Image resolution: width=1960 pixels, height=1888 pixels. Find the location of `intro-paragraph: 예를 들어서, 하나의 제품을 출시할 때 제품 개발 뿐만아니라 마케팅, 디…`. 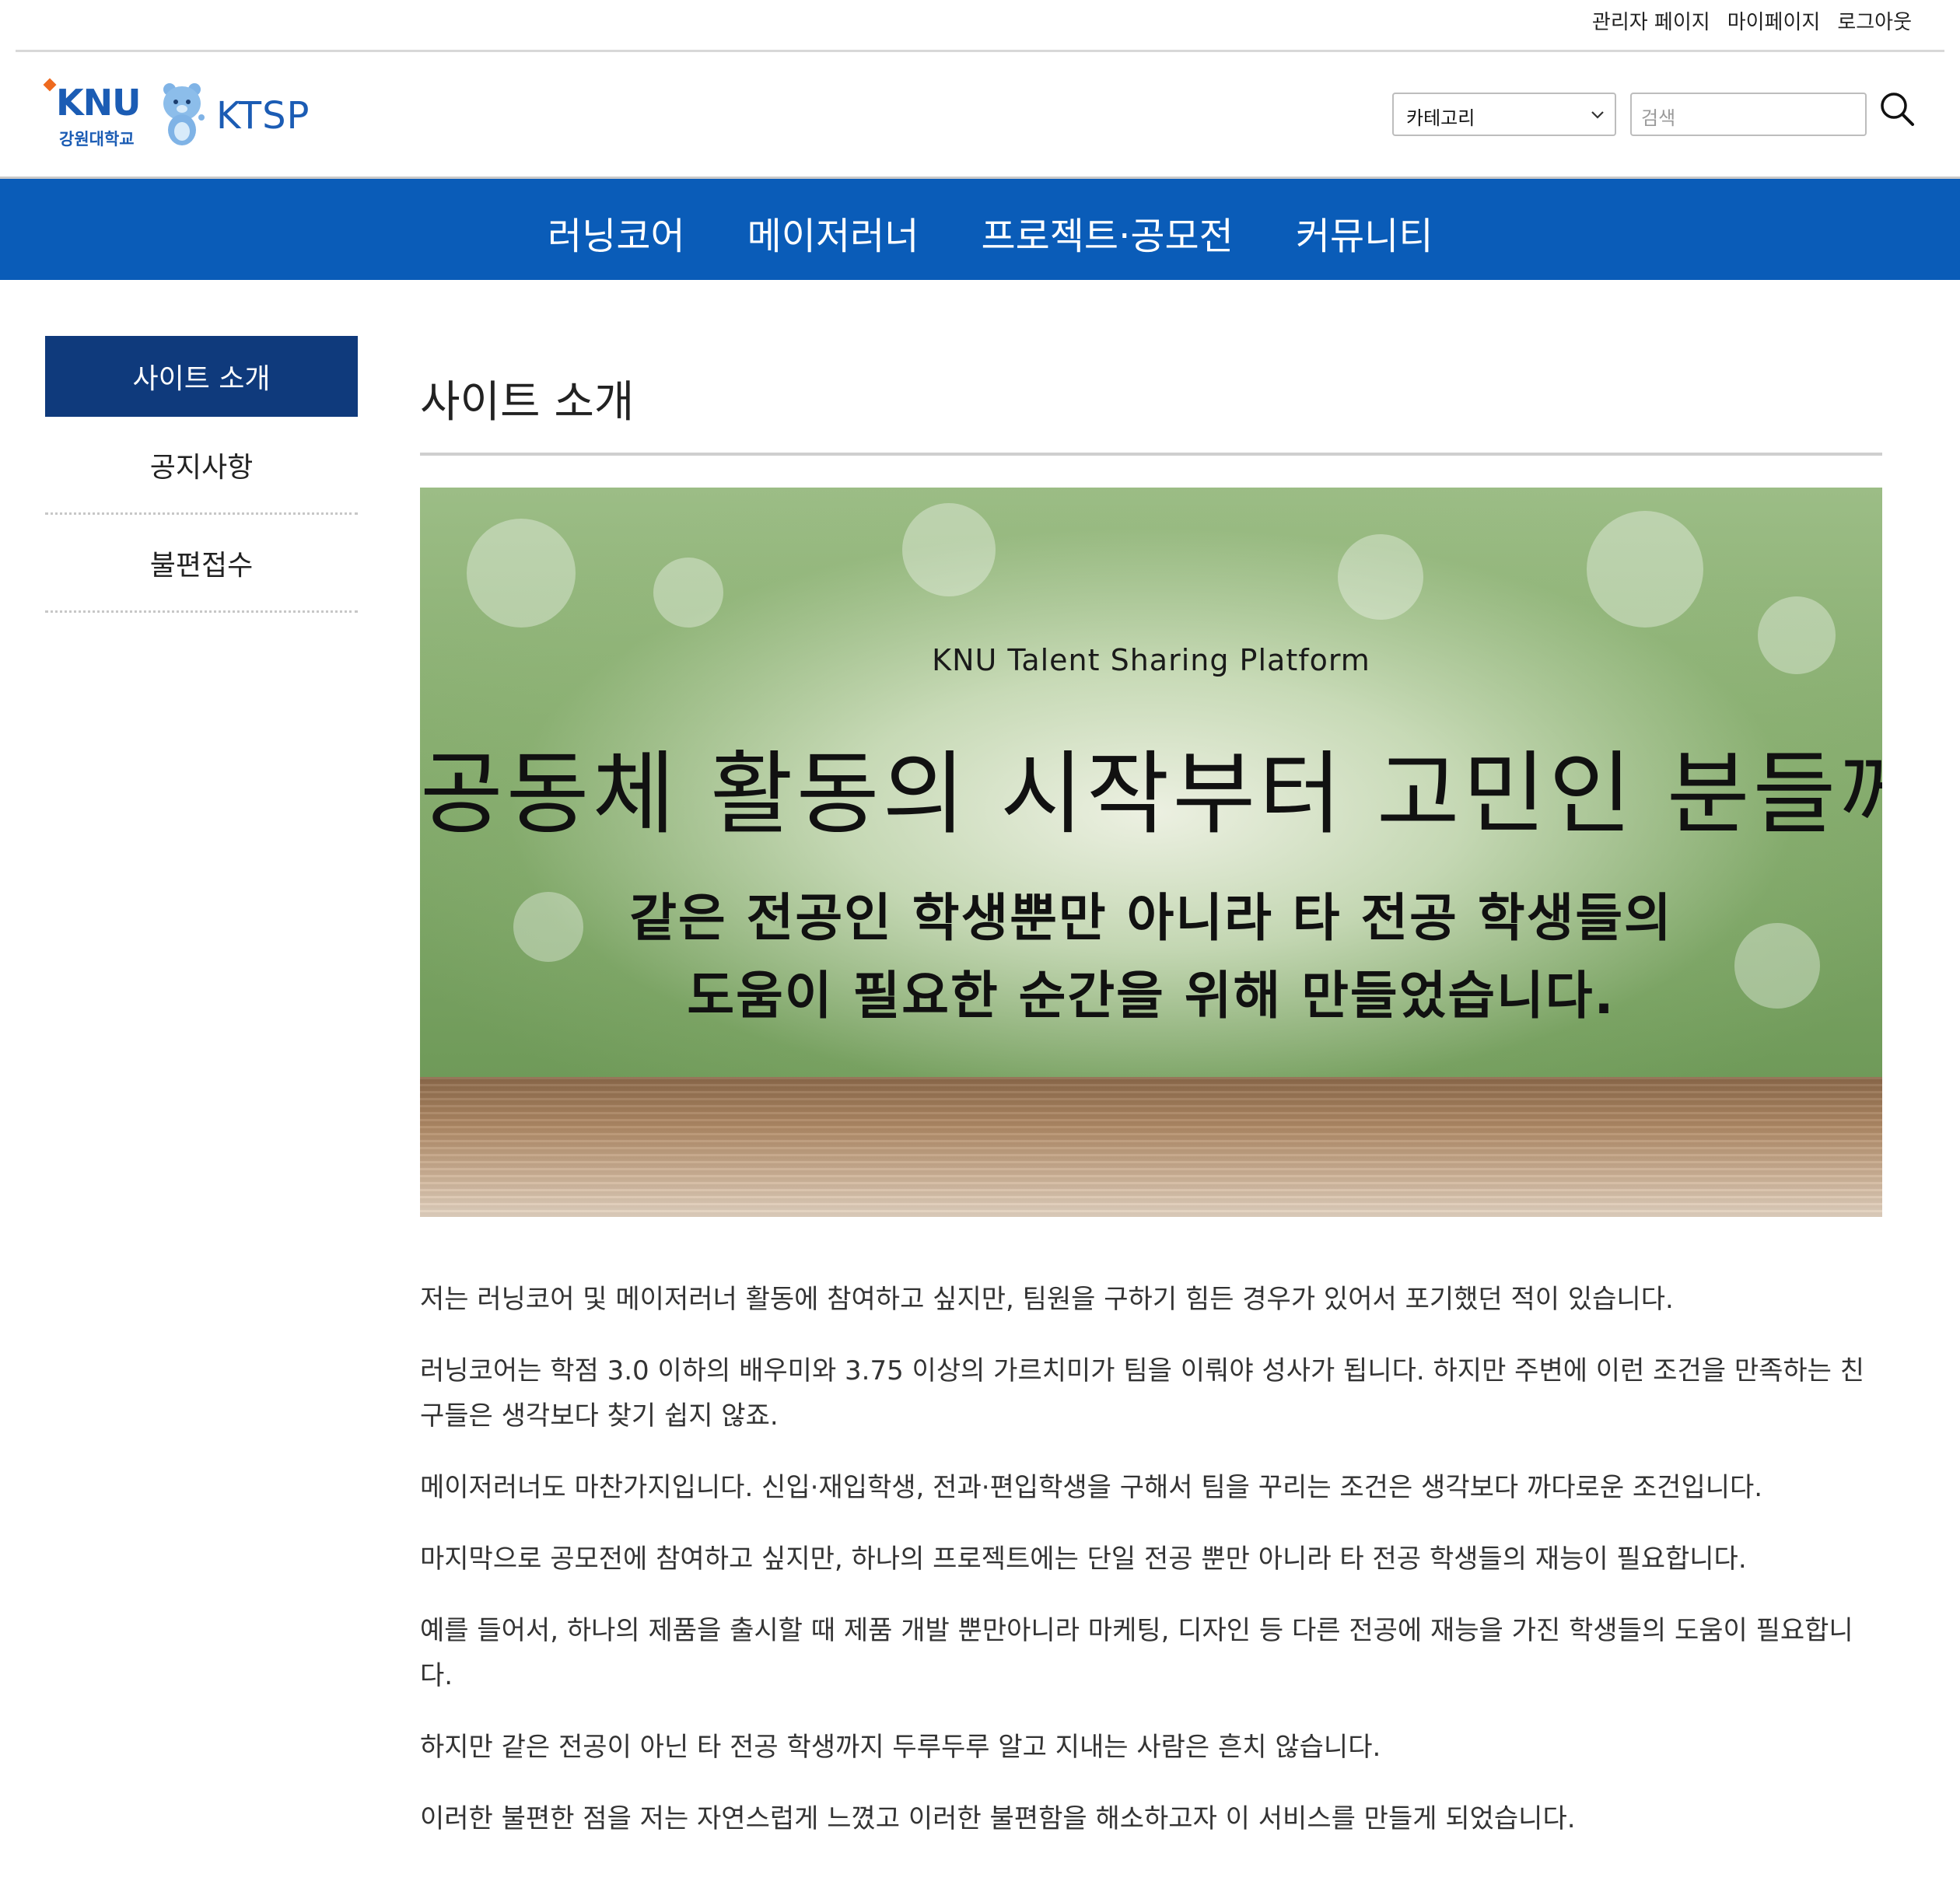

intro-paragraph: 예를 들어서, 하나의 제품을 출시할 때 제품 개발 뿐만아니라 마케팅, 디… is located at coordinates (1136, 1653).